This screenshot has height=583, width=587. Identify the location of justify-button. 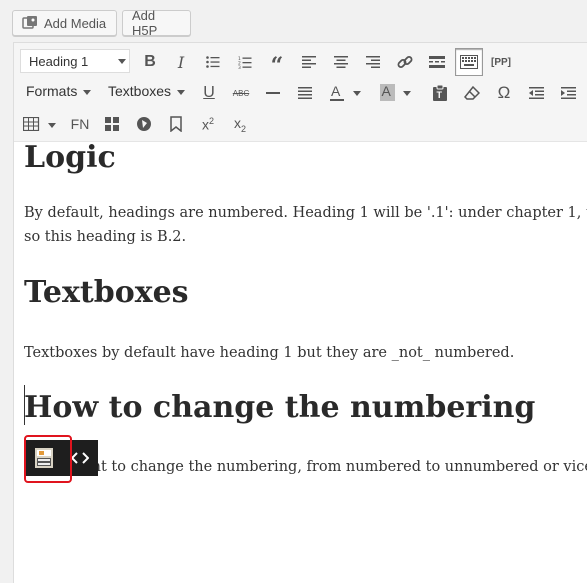
(305, 93).